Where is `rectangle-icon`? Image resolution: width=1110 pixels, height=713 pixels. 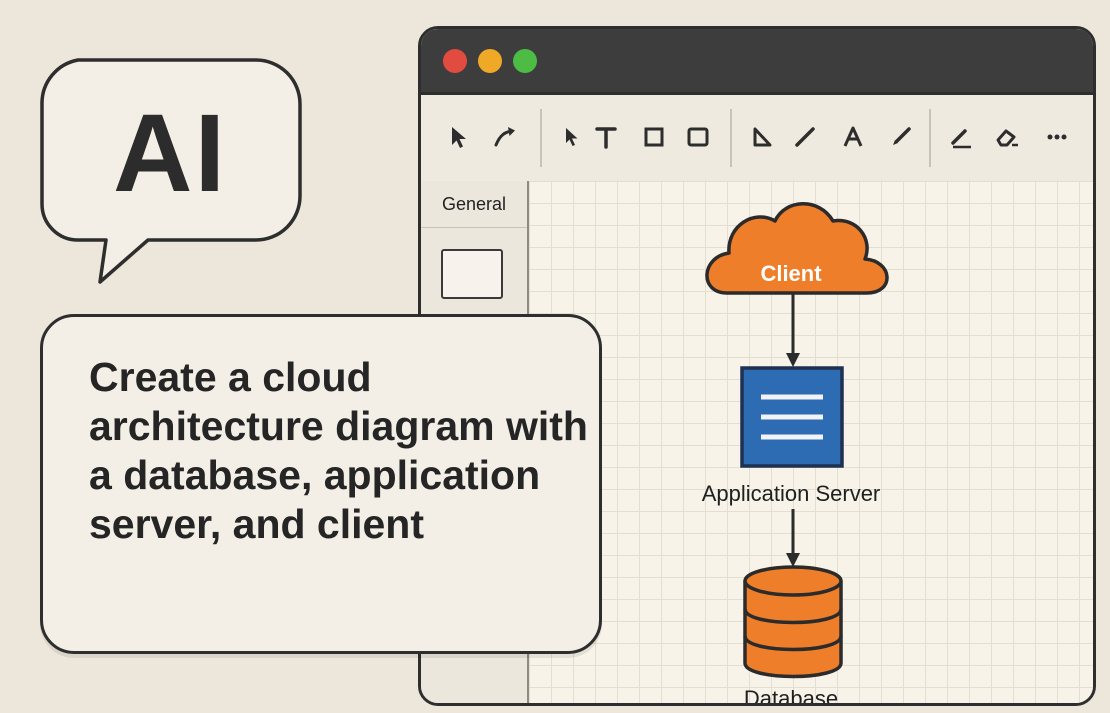
rectangle-icon is located at coordinates (654, 137).